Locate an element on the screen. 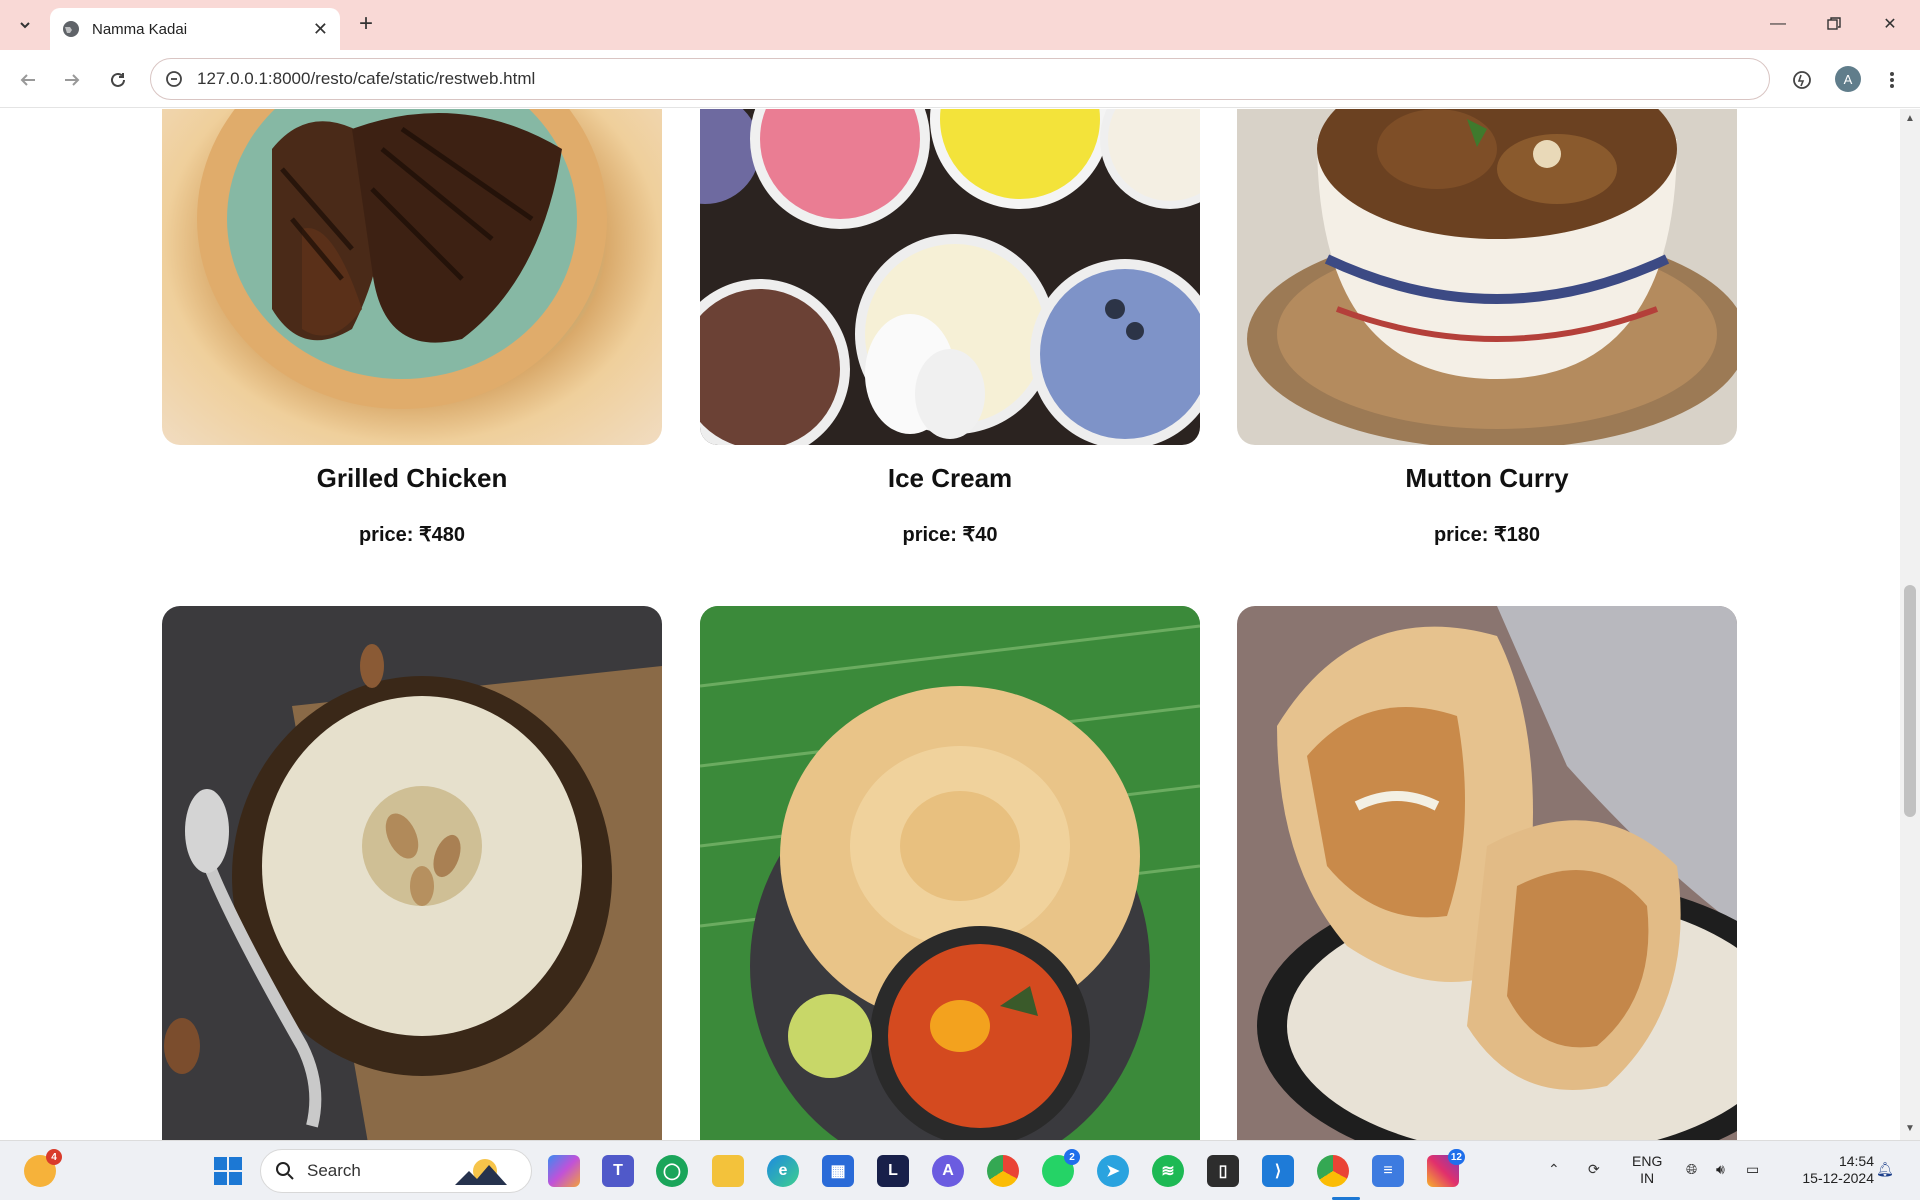  parotta-image is located at coordinates (950, 873).